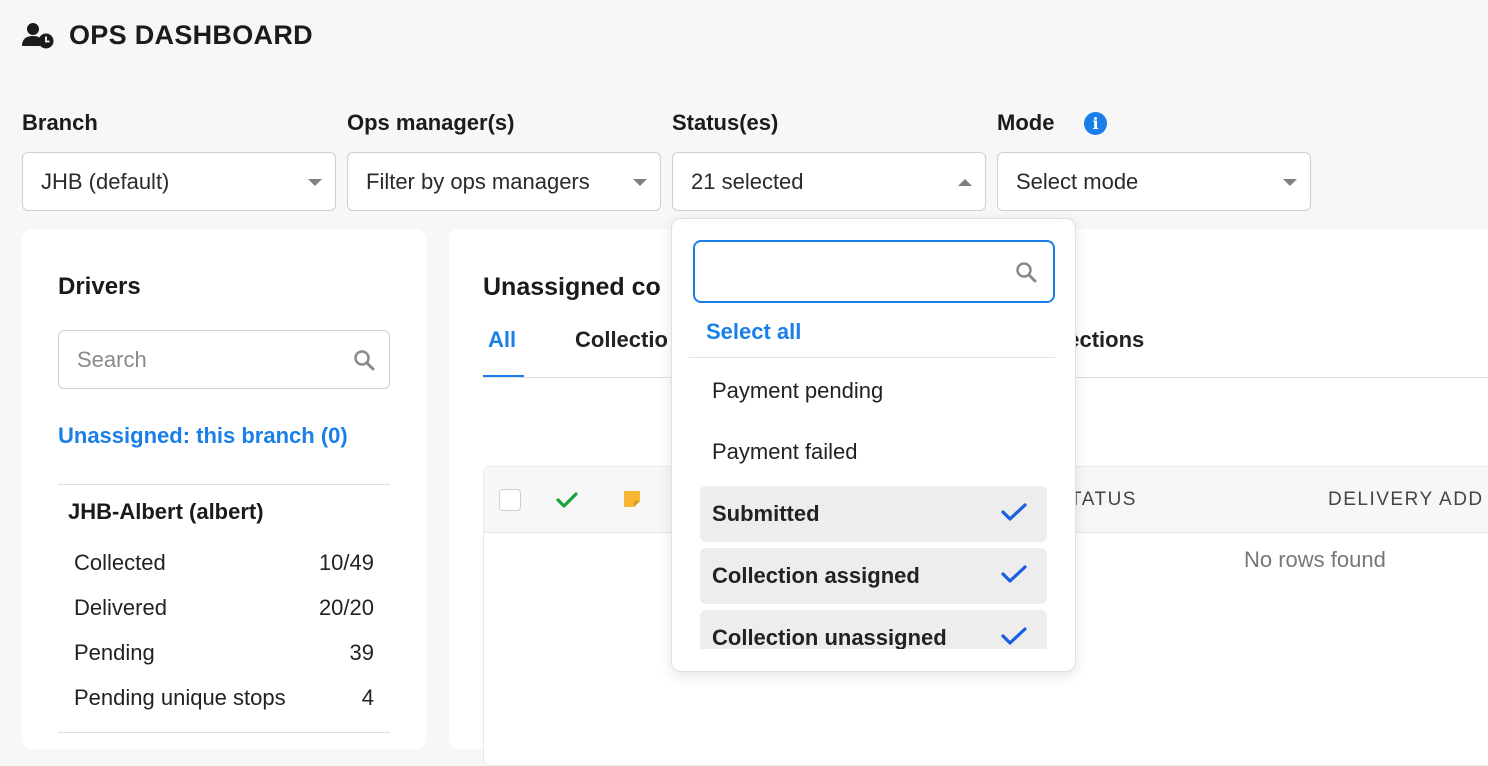 This screenshot has width=1488, height=766. What do you see at coordinates (873, 514) in the screenshot?
I see `status-option: Submitted` at bounding box center [873, 514].